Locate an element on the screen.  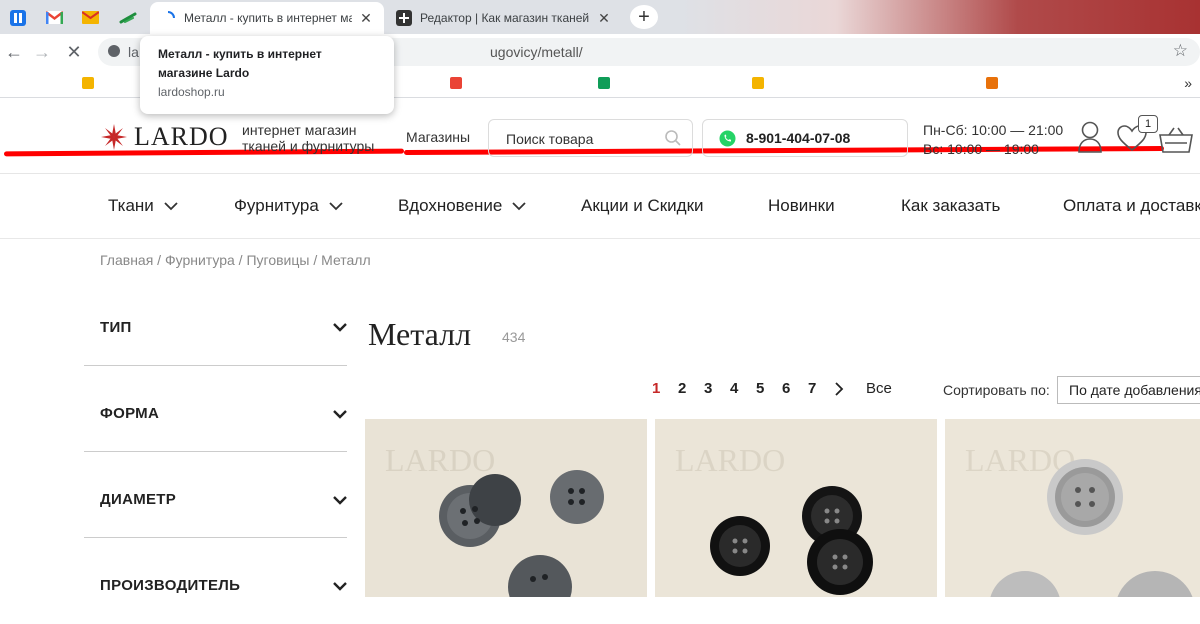
brand-name: LARDO is located at coordinates (181, 136).